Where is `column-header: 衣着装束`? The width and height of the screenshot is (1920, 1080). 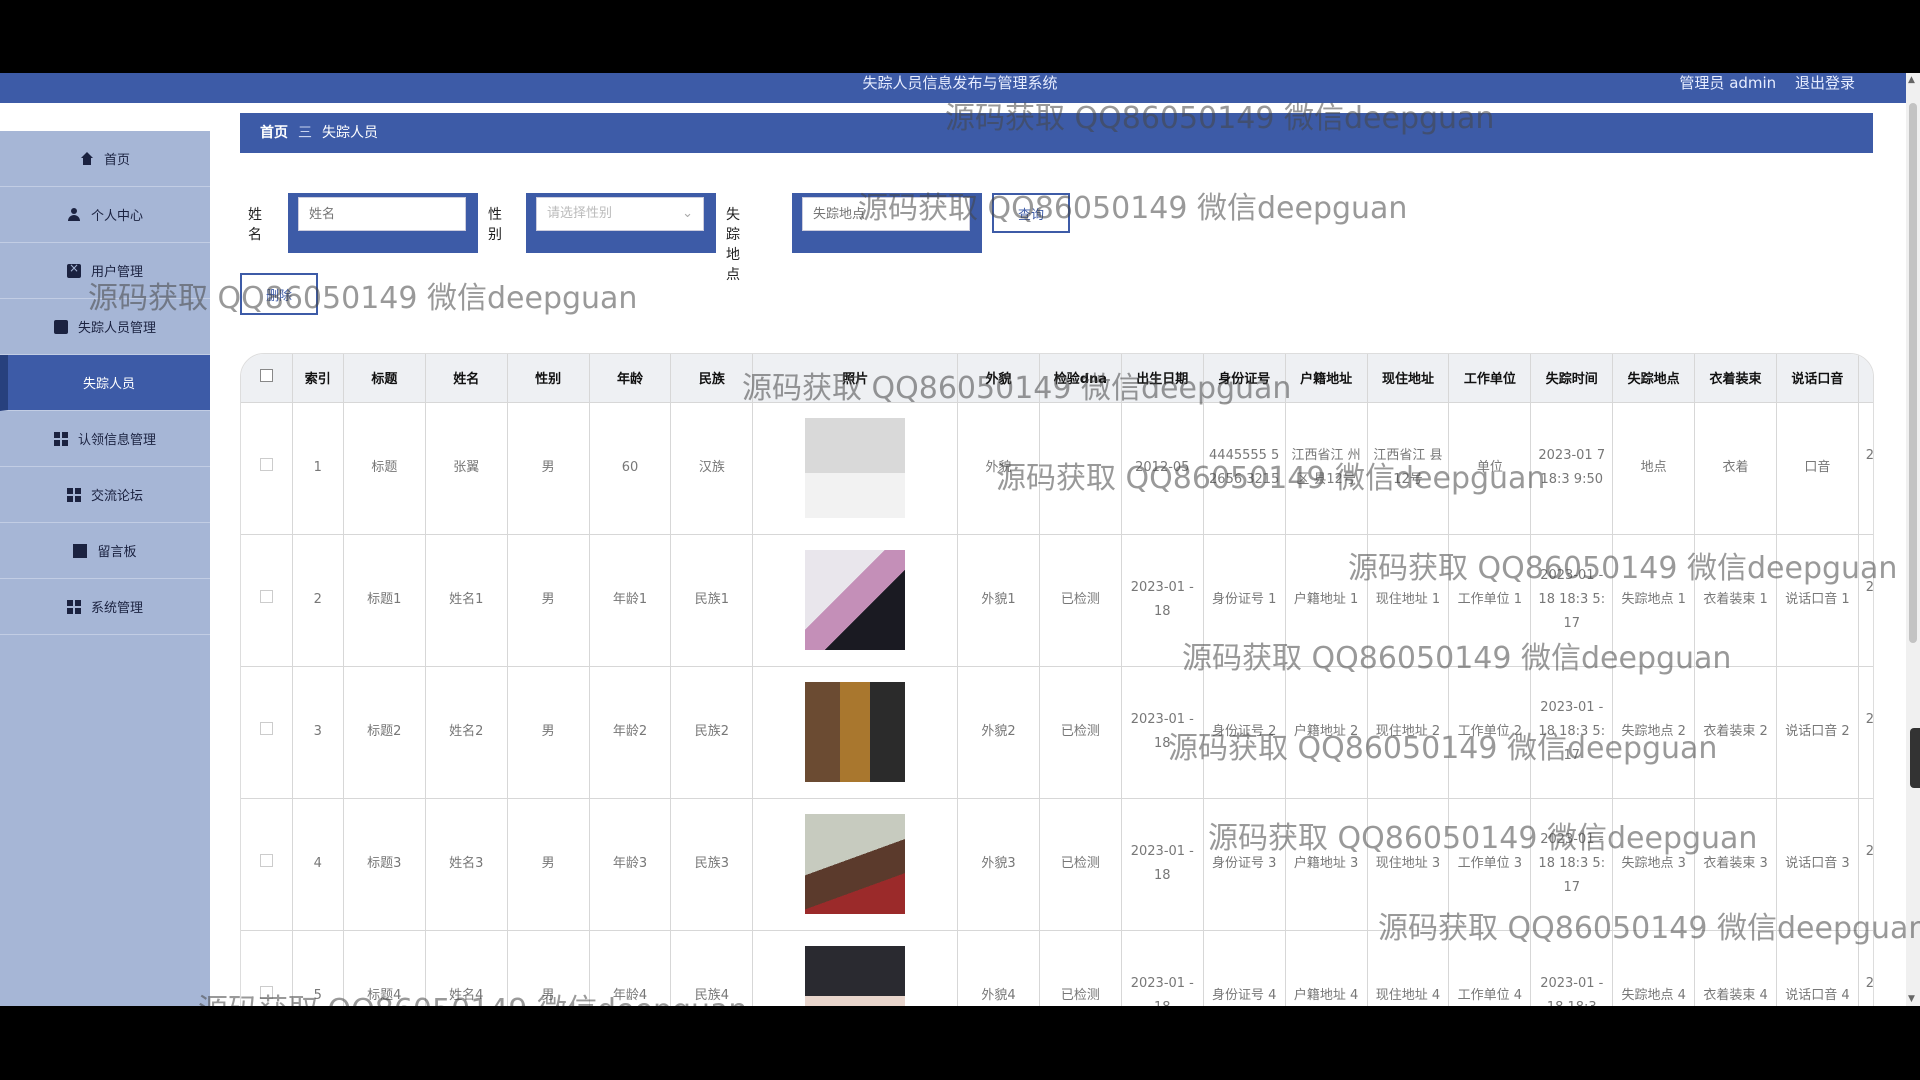 column-header: 衣着装束 is located at coordinates (1735, 378).